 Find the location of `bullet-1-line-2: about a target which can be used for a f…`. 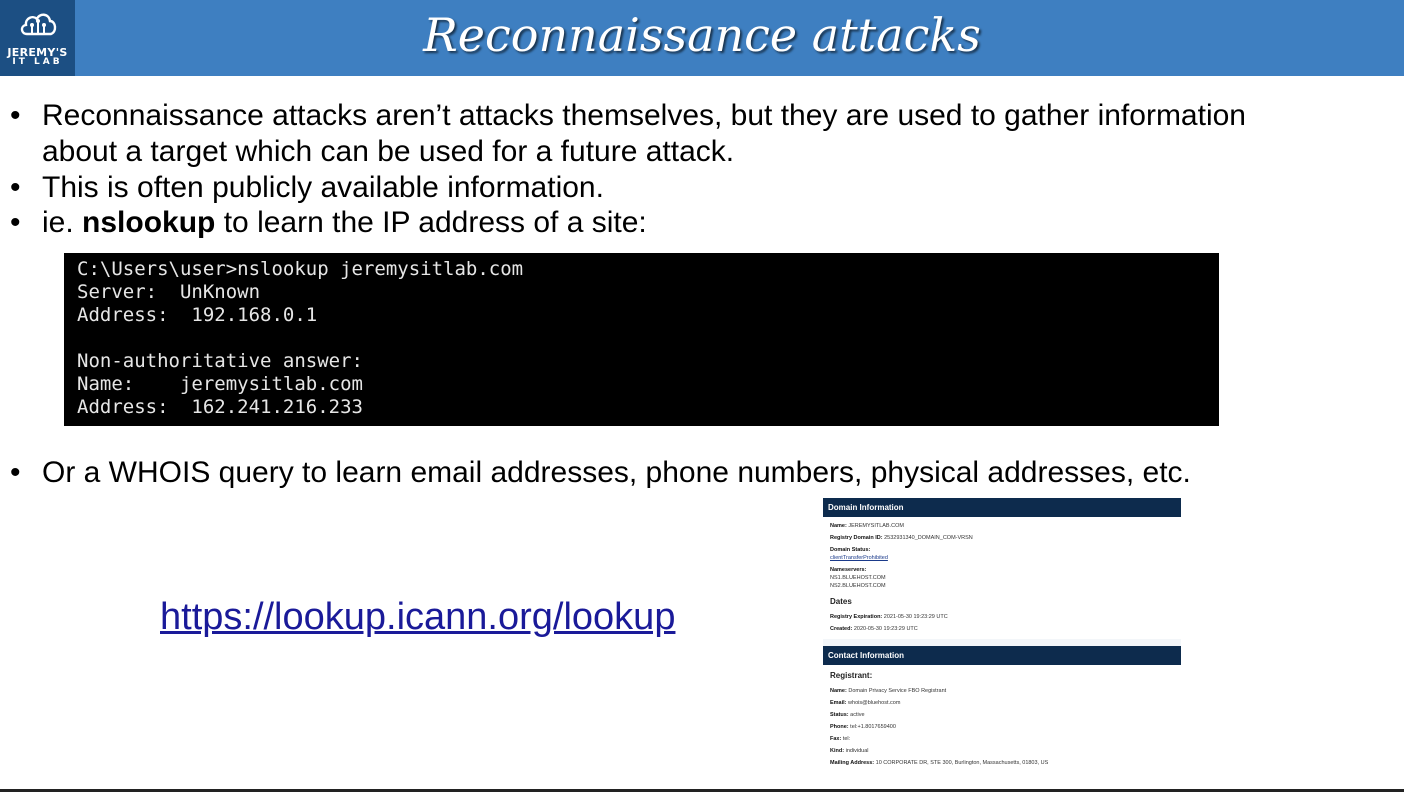

bullet-1-line-2: about a target which can be used for a f… is located at coordinates (388, 151).